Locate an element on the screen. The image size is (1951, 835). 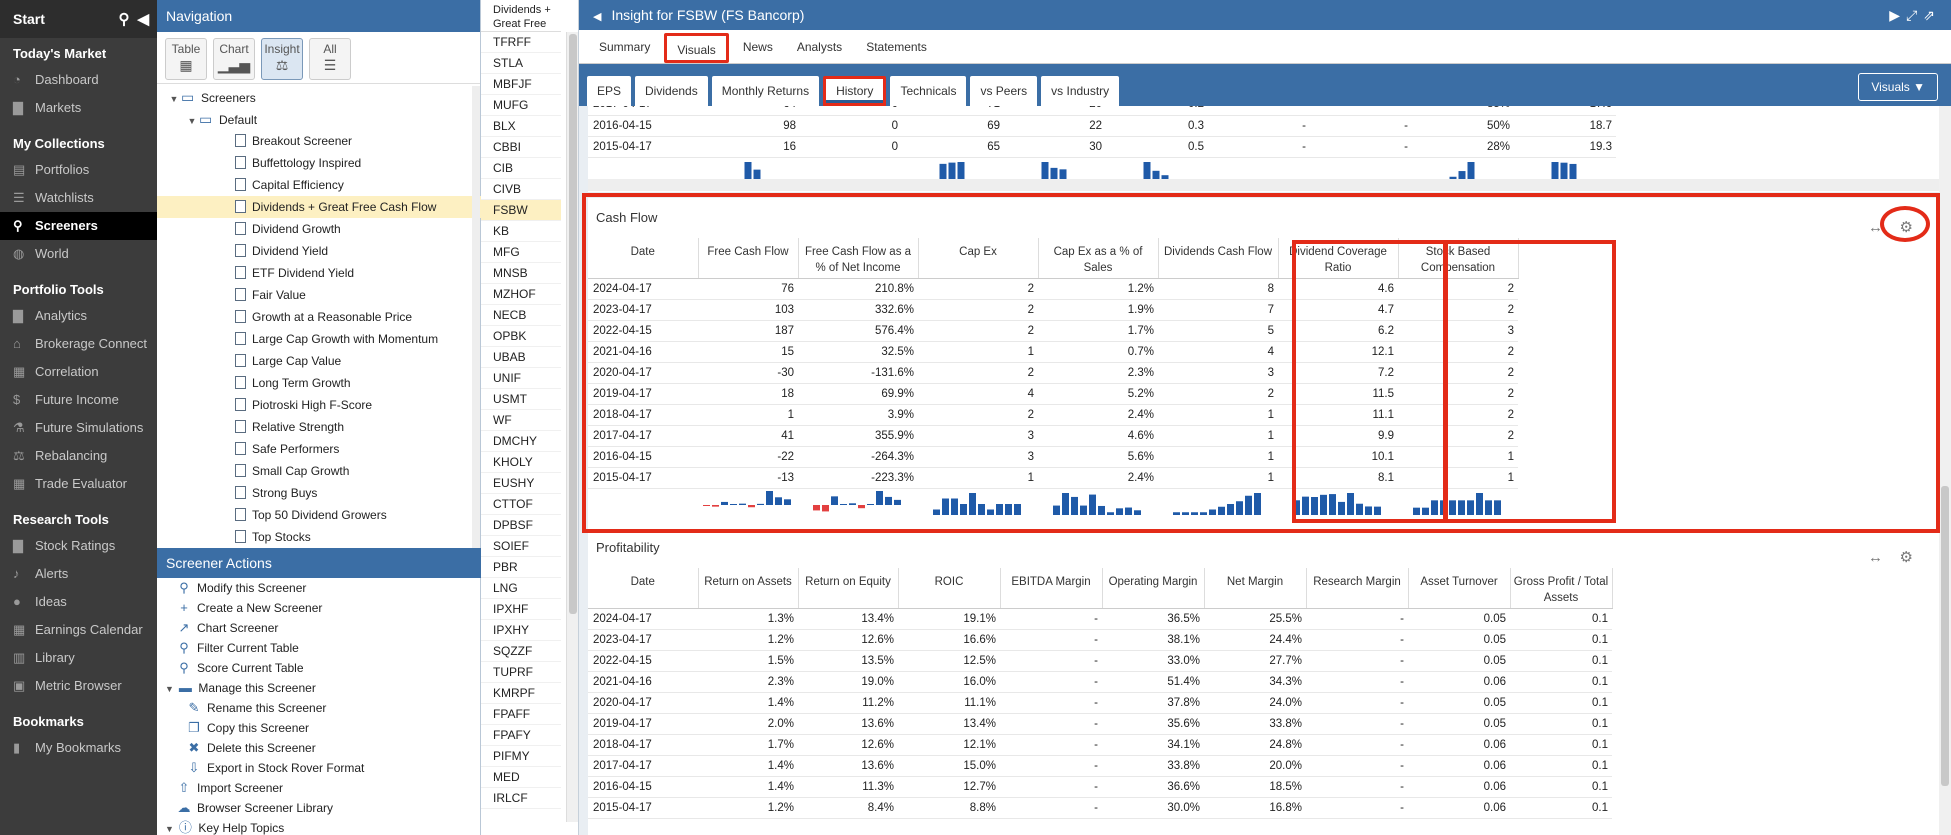
screener-item: Long Term Growth is located at coordinates (319, 383).